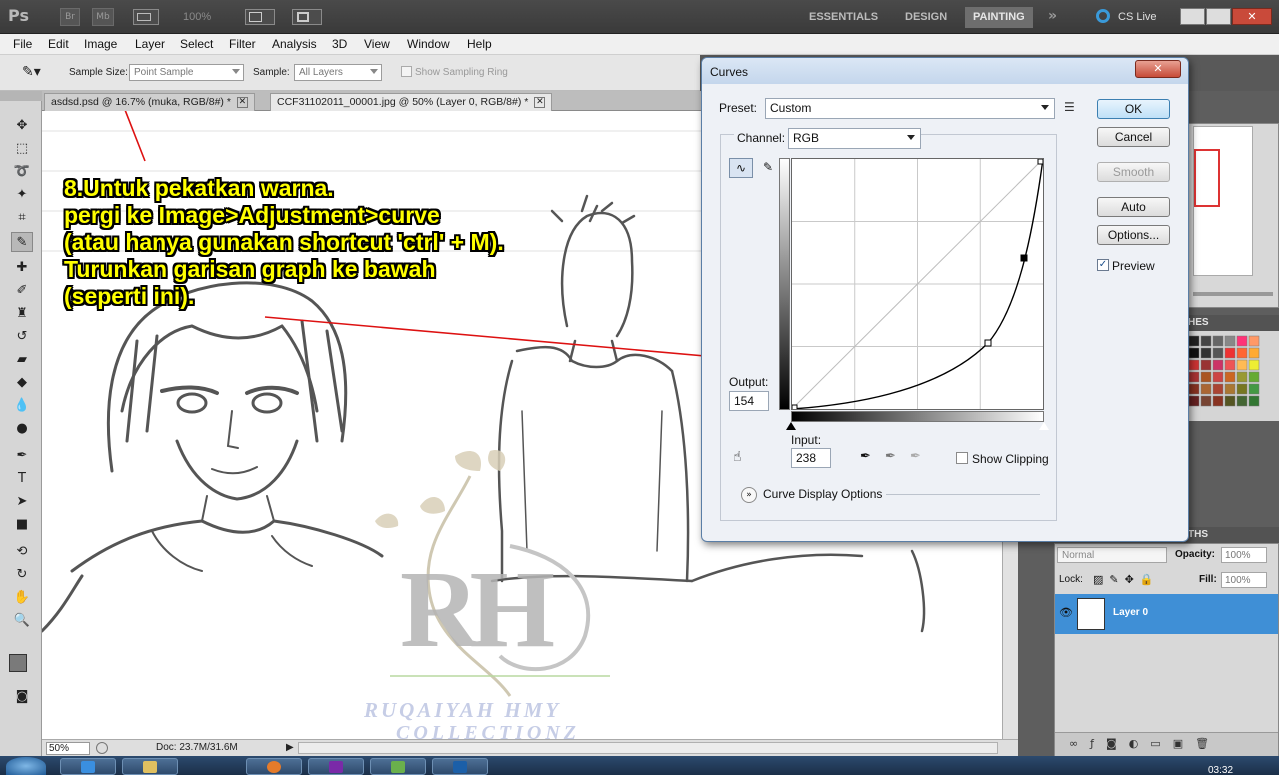  Describe the element at coordinates (854, 138) in the screenshot. I see `channel-select: RGB` at that location.